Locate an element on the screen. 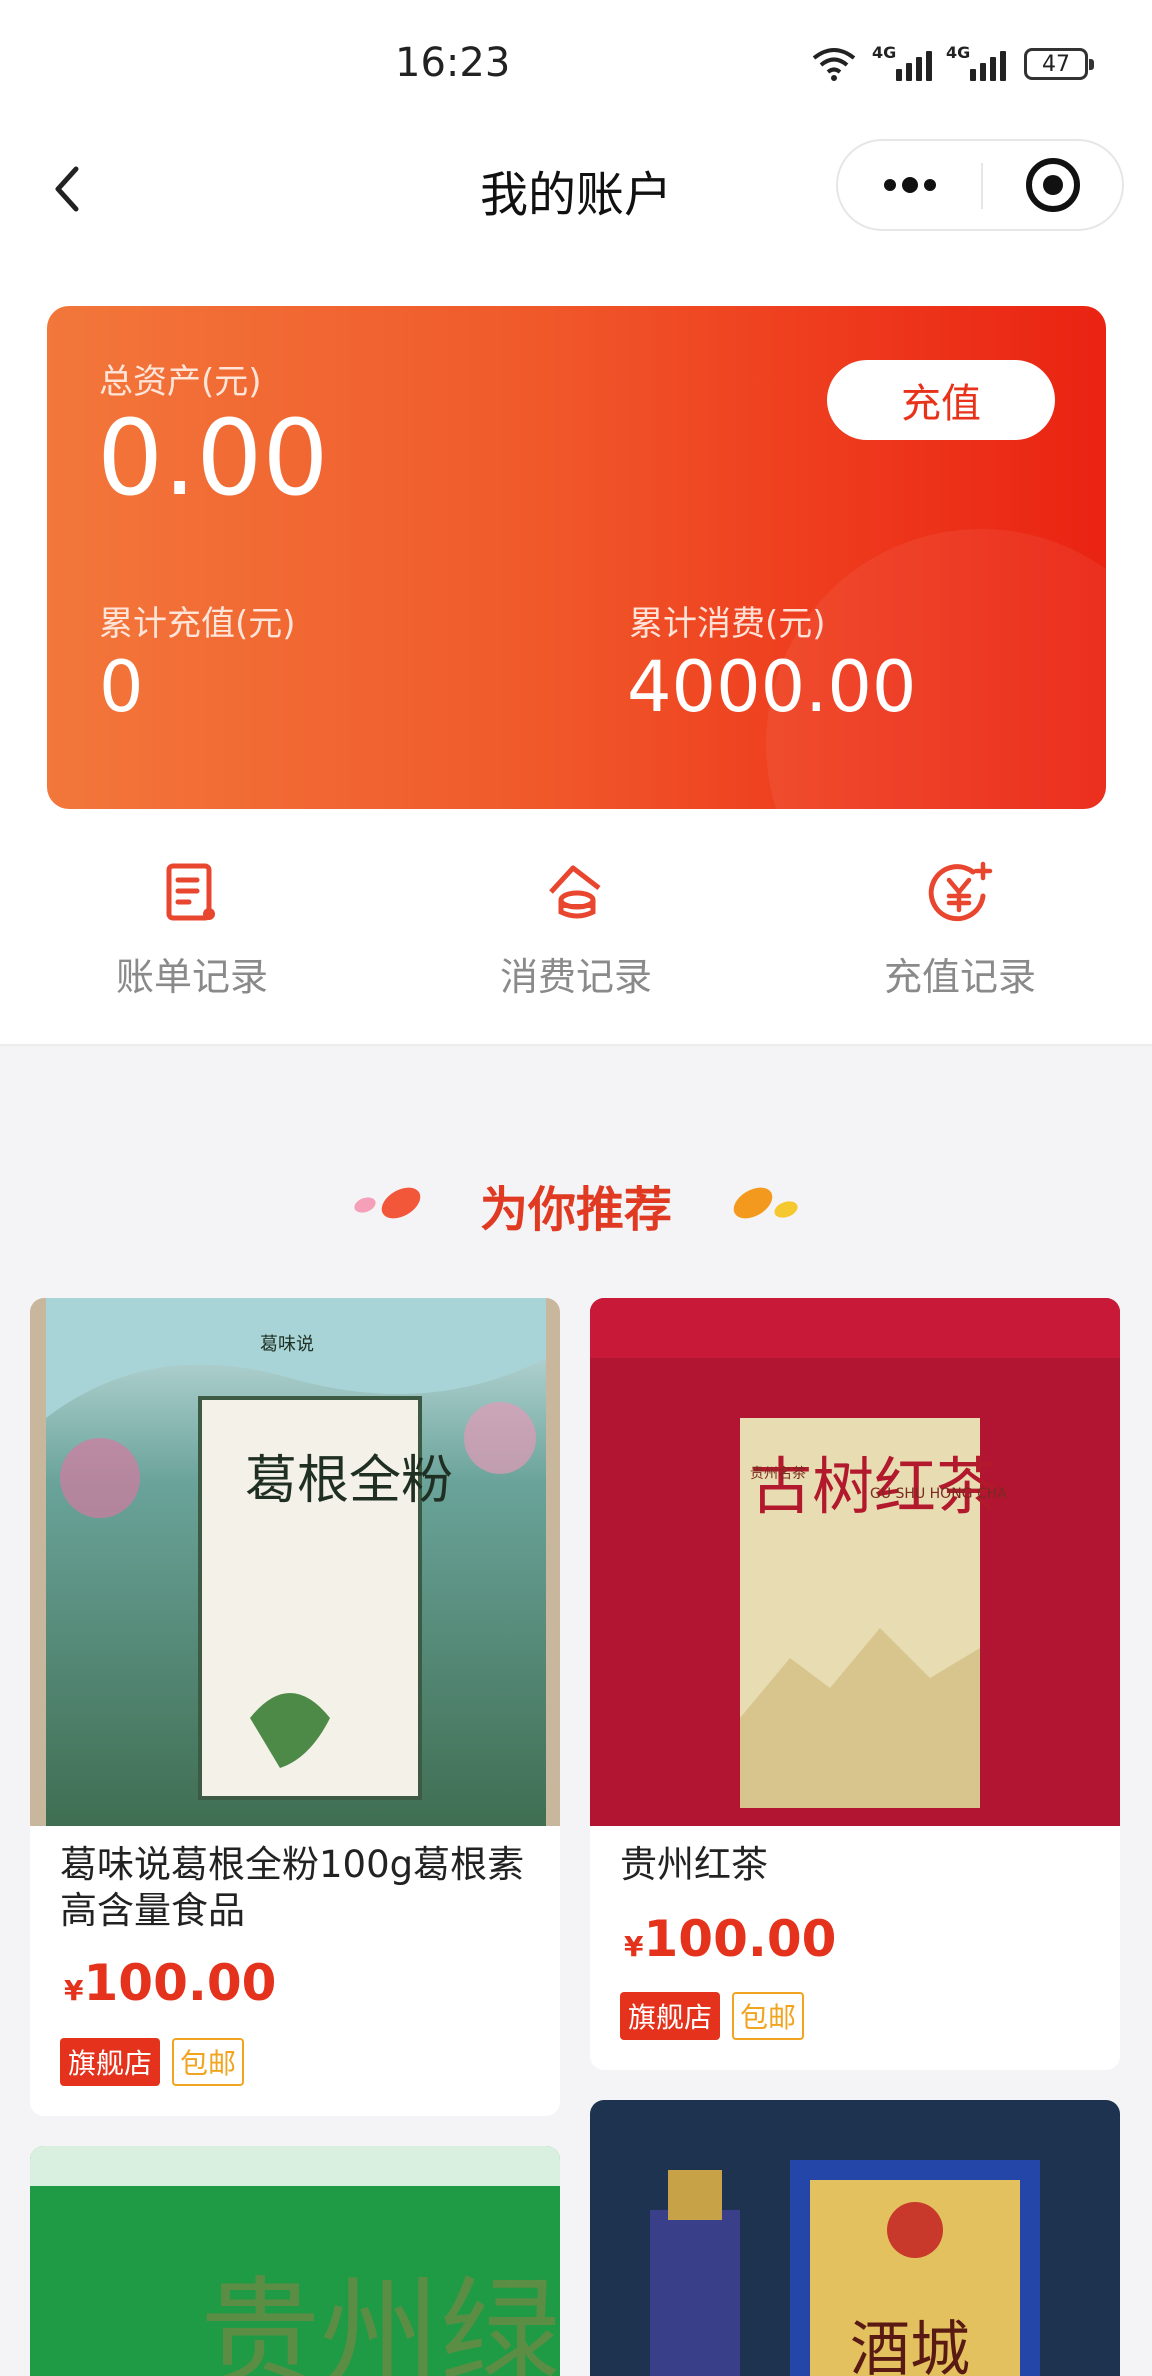 Image resolution: width=1152 pixels, height=2376 pixels. total-assets-value: 0.00 is located at coordinates (213, 458).